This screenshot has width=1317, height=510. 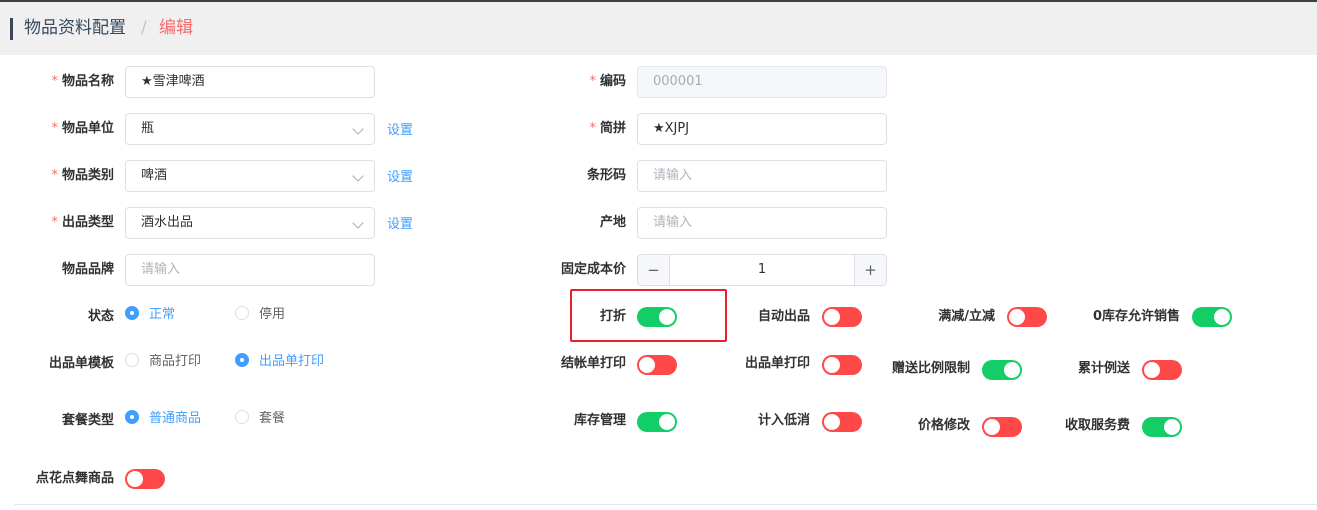 I want to click on bottom-divider, so click(x=665, y=504).